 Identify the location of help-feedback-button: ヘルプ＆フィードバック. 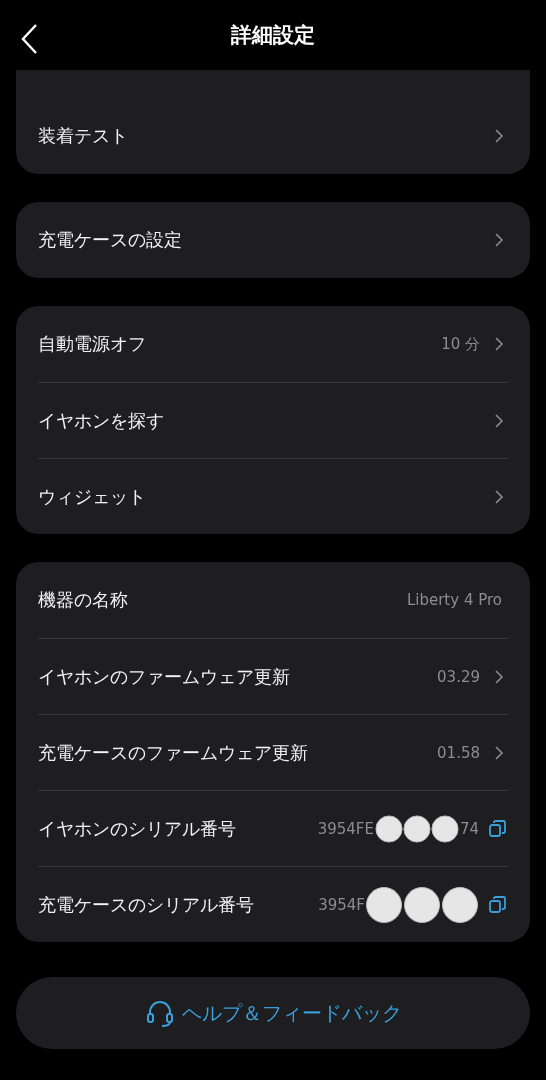
(273, 1013).